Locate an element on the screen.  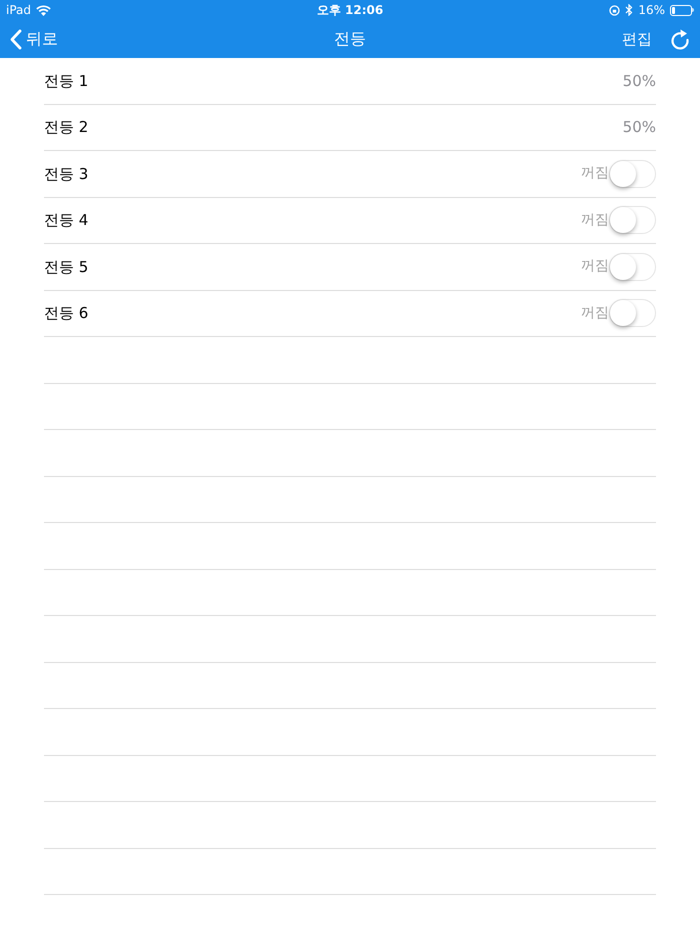
light-name: 전등 6 is located at coordinates (66, 313).